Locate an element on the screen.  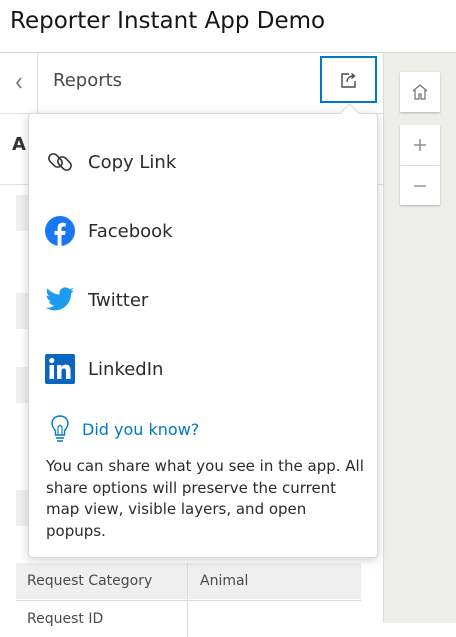
lightbulb-icon is located at coordinates (60, 428).